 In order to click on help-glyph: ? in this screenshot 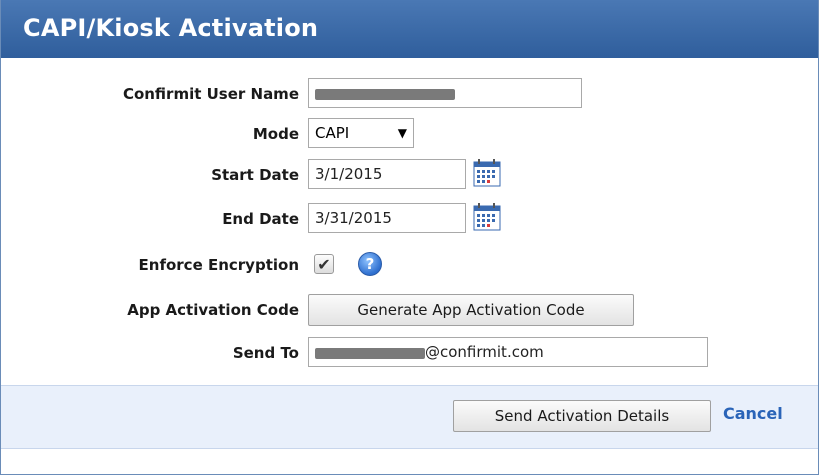, I will do `click(370, 264)`.